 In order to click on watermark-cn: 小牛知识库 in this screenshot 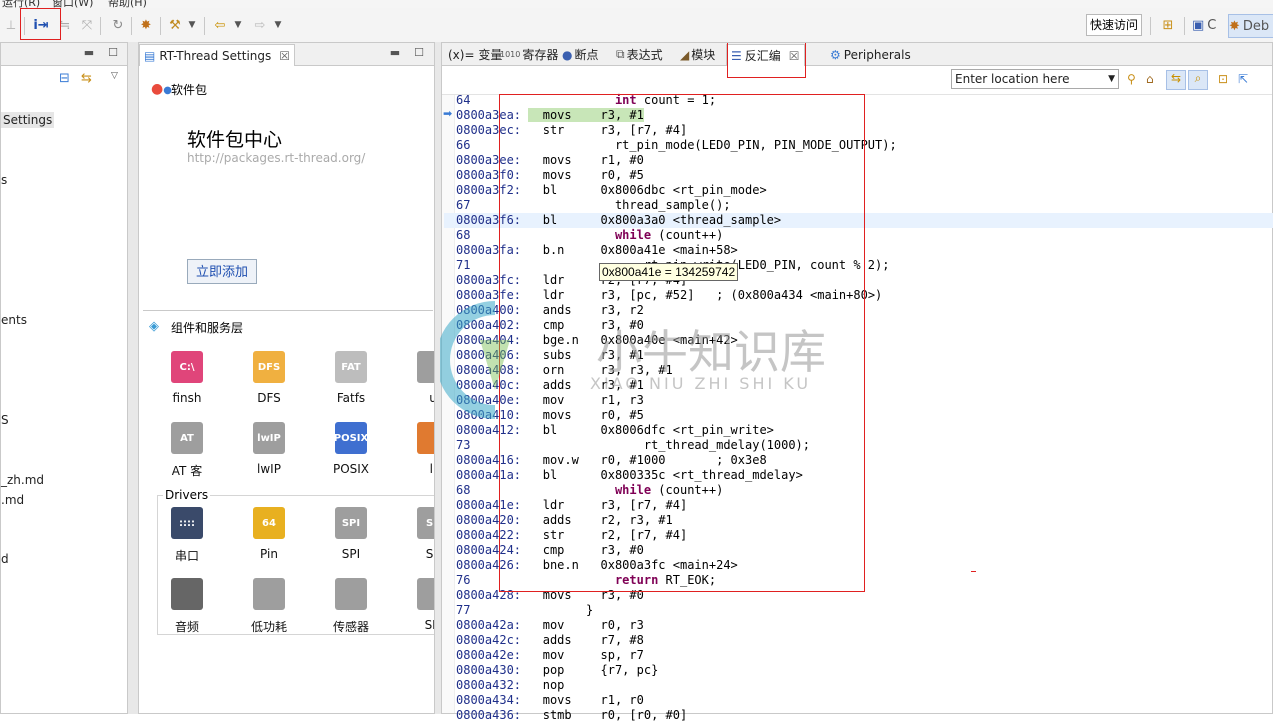, I will do `click(711, 352)`.